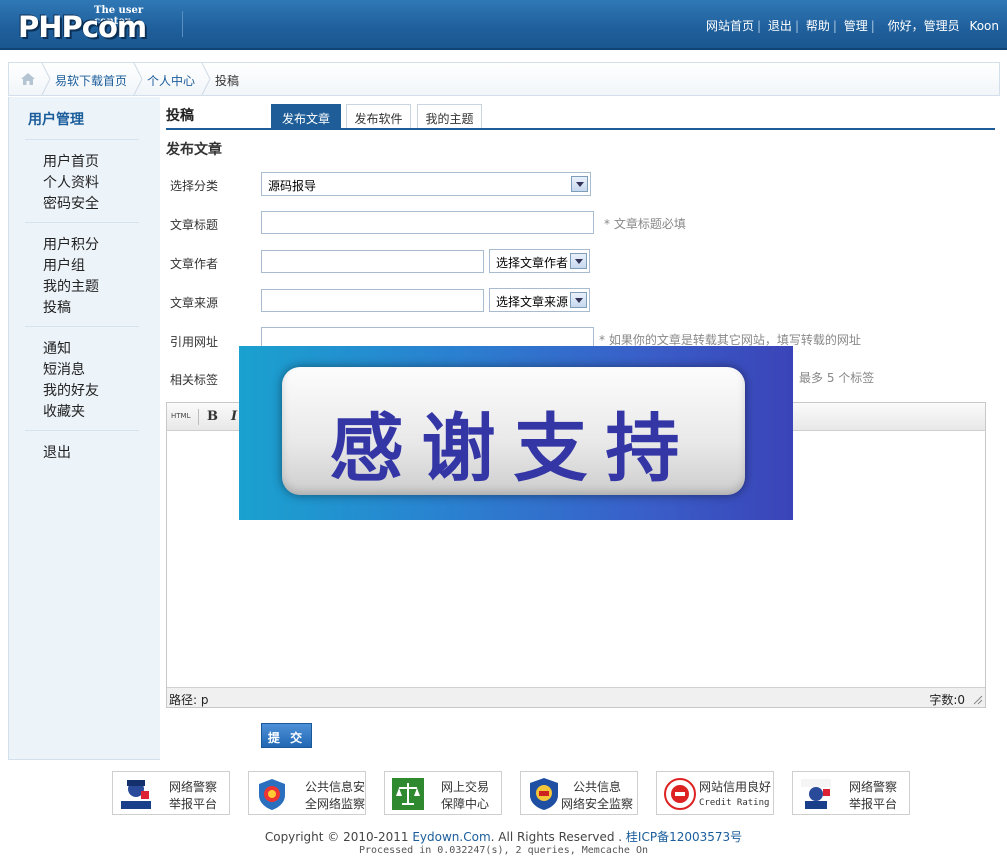 The image size is (1007, 866). Describe the element at coordinates (856, 26) in the screenshot. I see `top-link-admin: 管理` at that location.